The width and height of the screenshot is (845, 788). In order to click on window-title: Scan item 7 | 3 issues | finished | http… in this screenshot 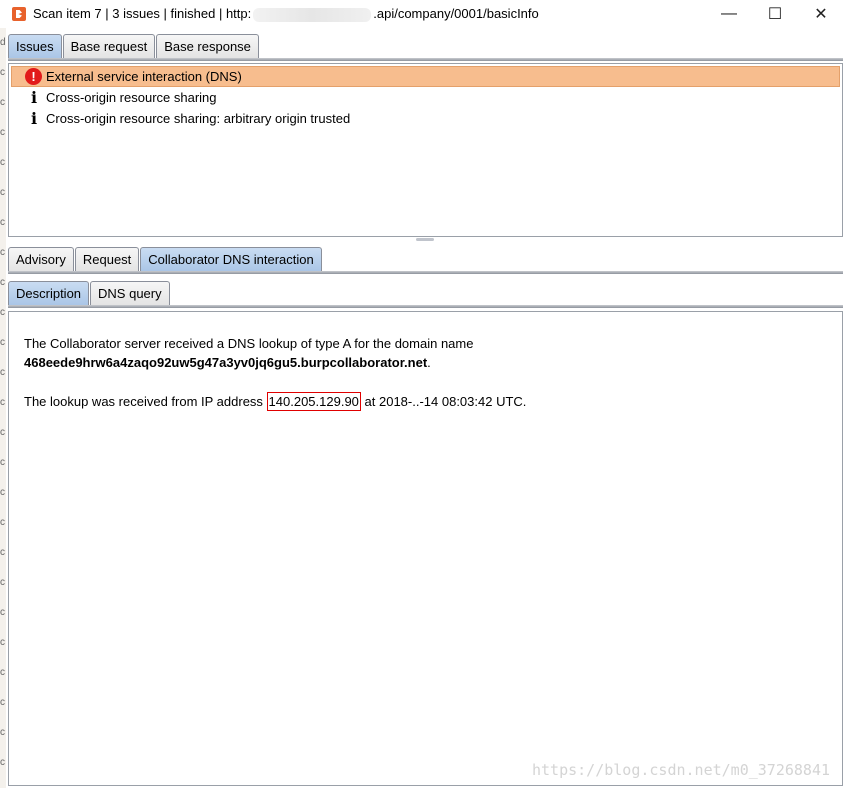, I will do `click(286, 14)`.